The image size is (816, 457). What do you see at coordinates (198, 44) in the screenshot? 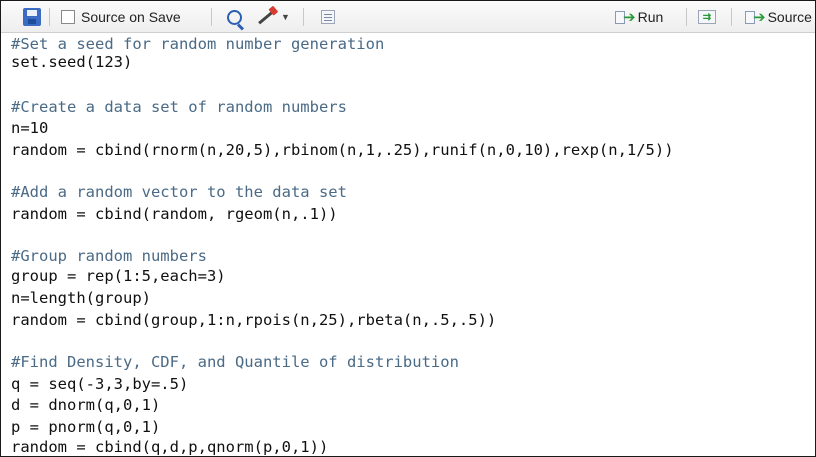
I see `code-line-1: #Set a seed for random number generation` at bounding box center [198, 44].